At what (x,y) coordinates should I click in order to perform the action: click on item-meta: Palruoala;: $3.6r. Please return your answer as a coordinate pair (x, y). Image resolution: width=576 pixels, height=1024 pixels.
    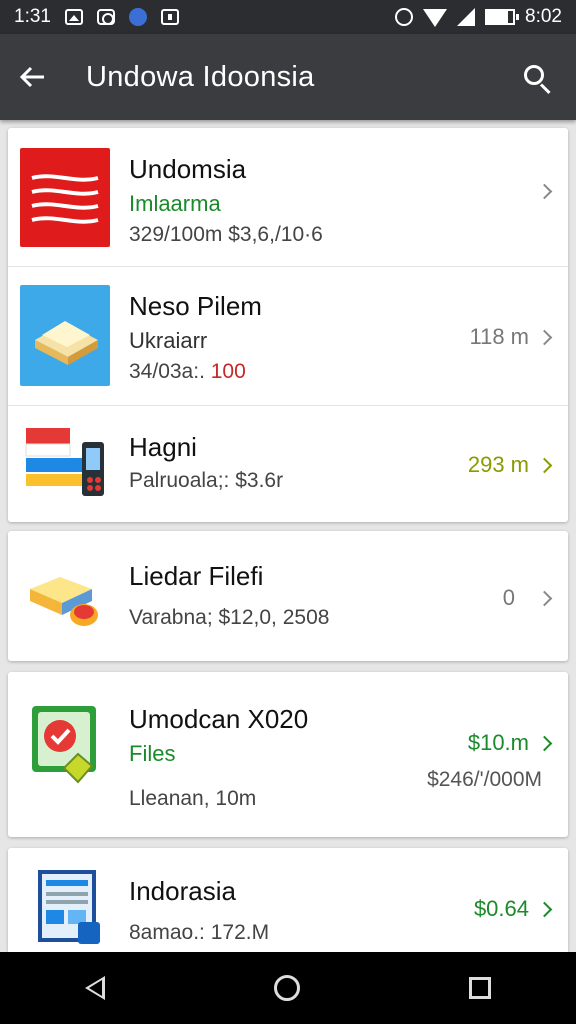
    Looking at the image, I should click on (206, 480).